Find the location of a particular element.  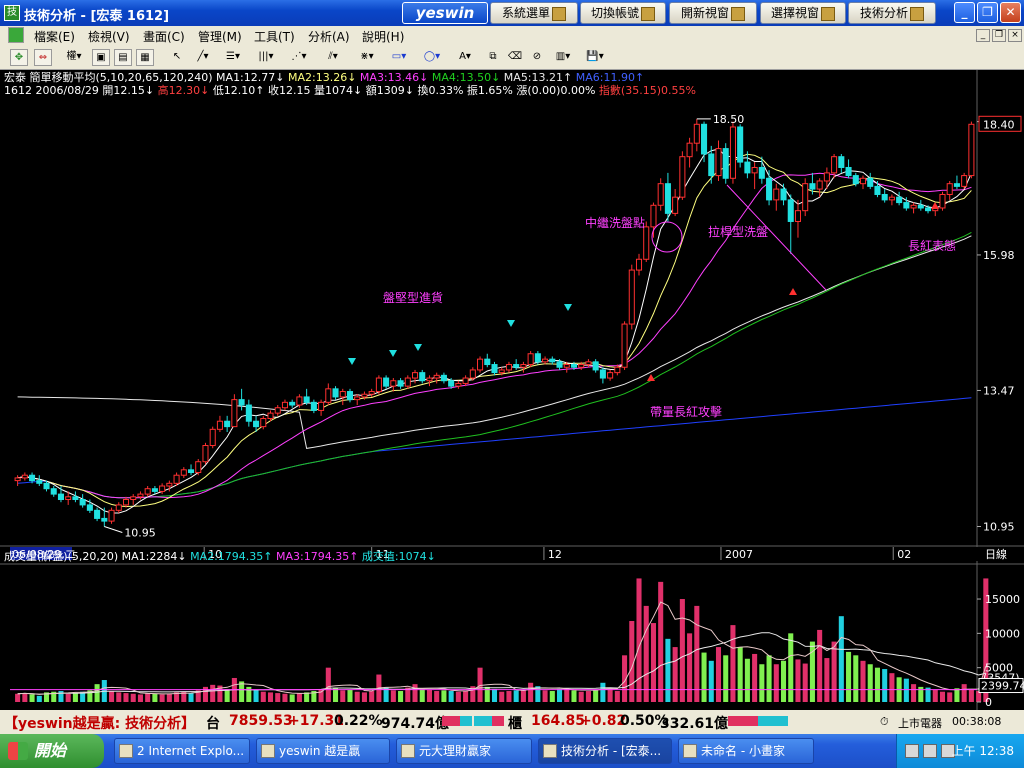

restore-icon: ❐ is located at coordinates (987, 12).